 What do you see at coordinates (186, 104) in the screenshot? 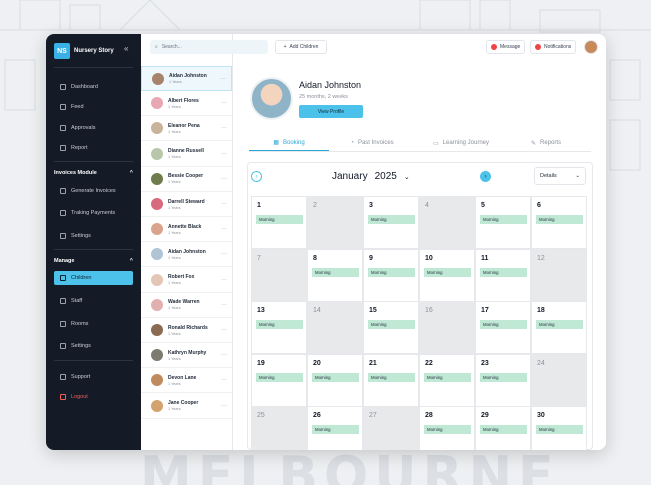
I see `child-list-item: Albert Flores 1 Years ···` at bounding box center [186, 104].